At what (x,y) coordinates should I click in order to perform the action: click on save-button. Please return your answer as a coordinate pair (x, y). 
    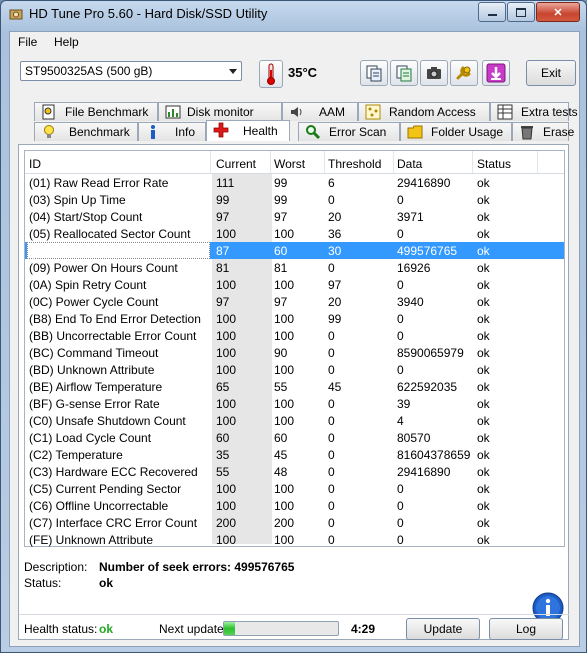
    Looking at the image, I should click on (496, 73).